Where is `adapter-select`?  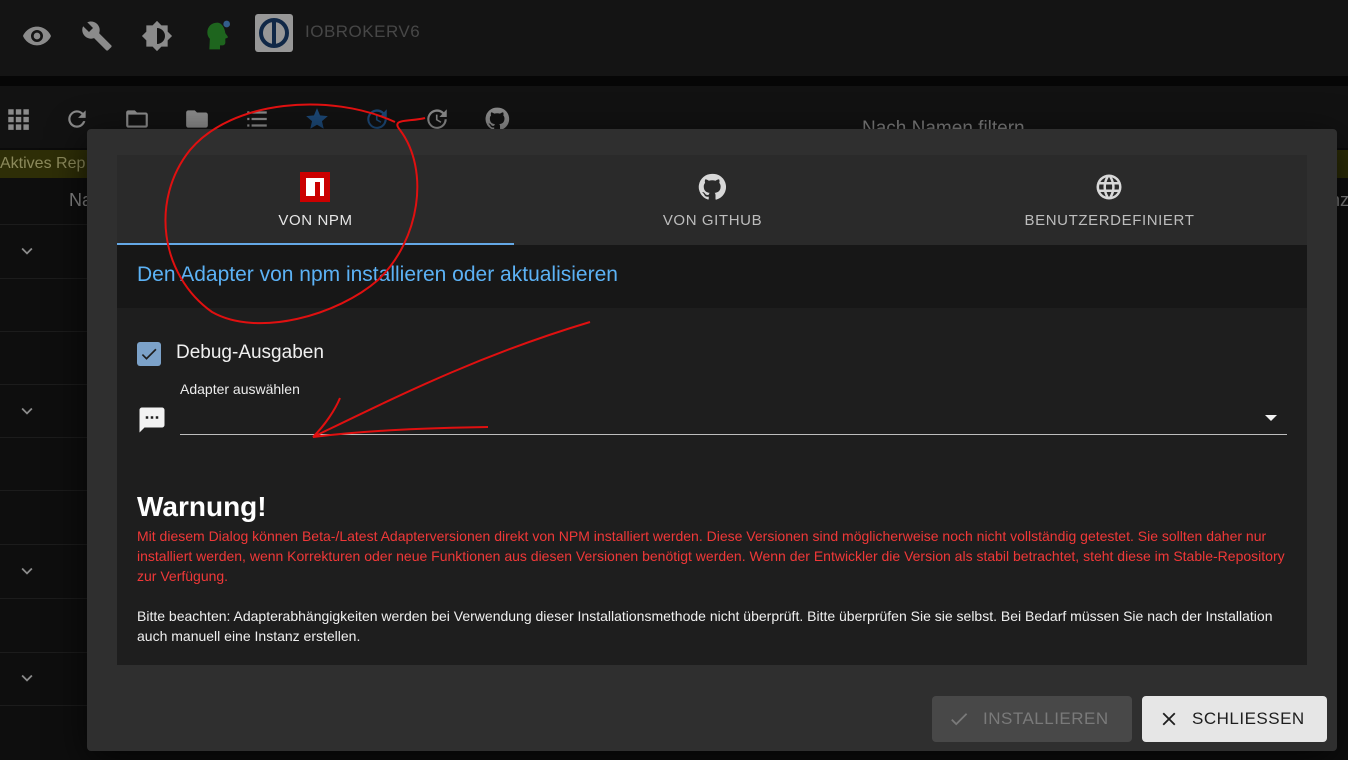 adapter-select is located at coordinates (733, 434).